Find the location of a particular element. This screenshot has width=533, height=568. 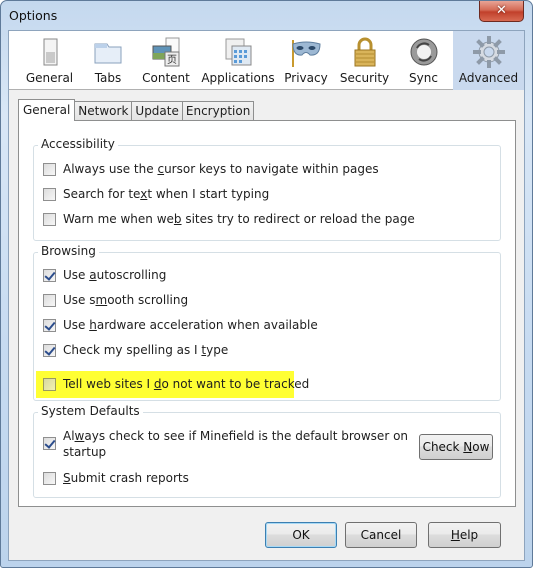

toolbar-privacy: Privacy is located at coordinates (306, 60).